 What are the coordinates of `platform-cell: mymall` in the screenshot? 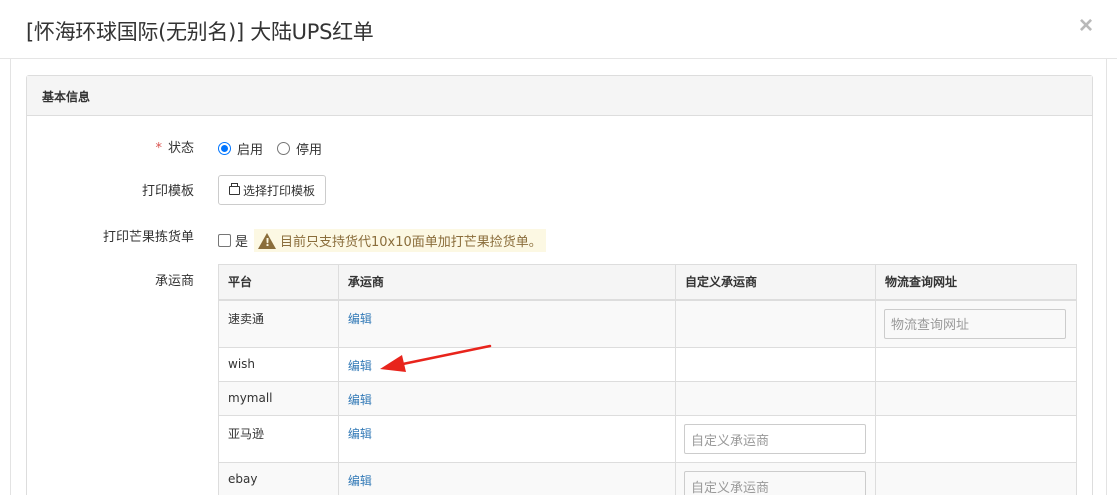 It's located at (278, 398).